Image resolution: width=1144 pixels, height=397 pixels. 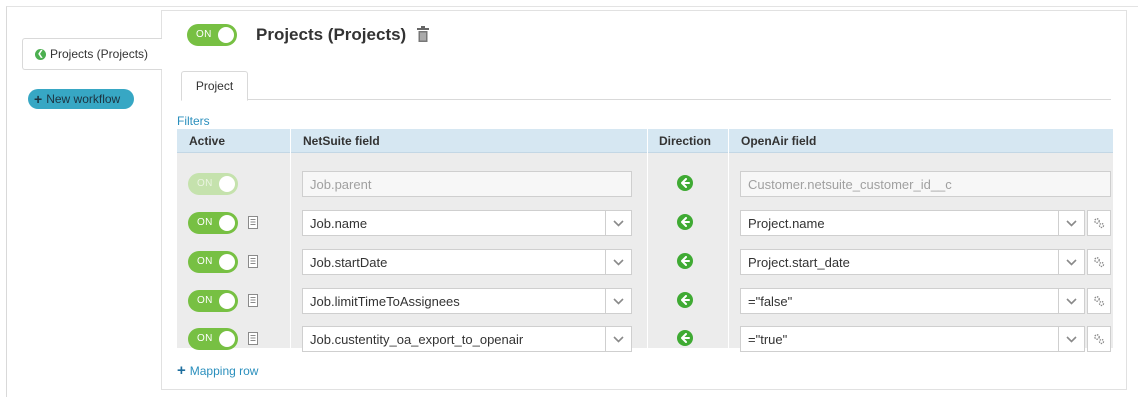 I want to click on column-header-netsuite: NetSuite field, so click(x=341, y=141).